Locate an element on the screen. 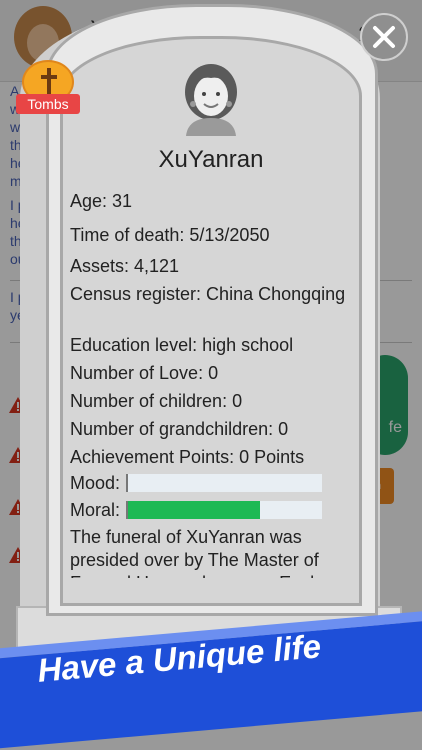  mood-label: Mood: is located at coordinates (95, 483).